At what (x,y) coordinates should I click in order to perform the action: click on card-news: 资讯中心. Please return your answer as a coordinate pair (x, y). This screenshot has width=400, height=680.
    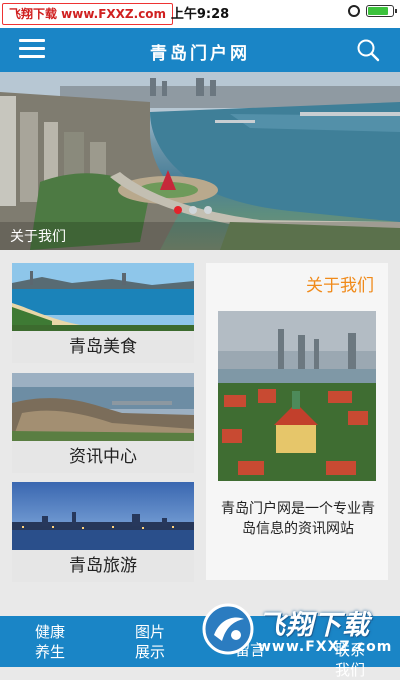
    Looking at the image, I should click on (103, 423).